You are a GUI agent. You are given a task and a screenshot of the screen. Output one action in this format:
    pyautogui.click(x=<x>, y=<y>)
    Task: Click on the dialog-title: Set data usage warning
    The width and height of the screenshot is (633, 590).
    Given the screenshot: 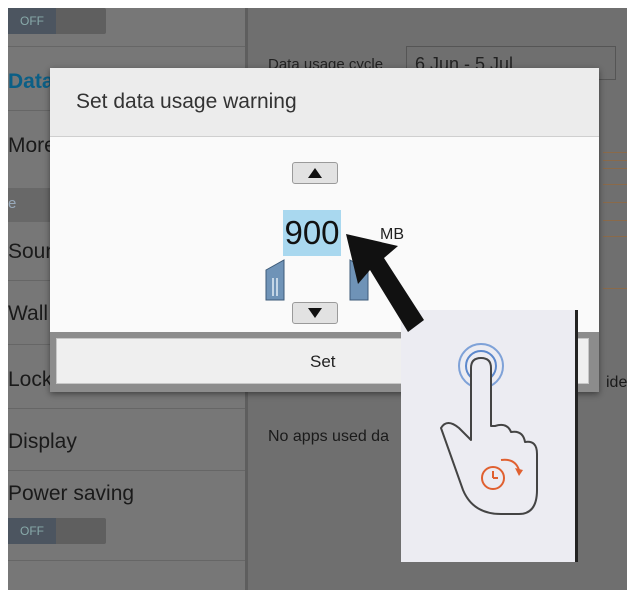 What is the action you would take?
    pyautogui.click(x=186, y=101)
    